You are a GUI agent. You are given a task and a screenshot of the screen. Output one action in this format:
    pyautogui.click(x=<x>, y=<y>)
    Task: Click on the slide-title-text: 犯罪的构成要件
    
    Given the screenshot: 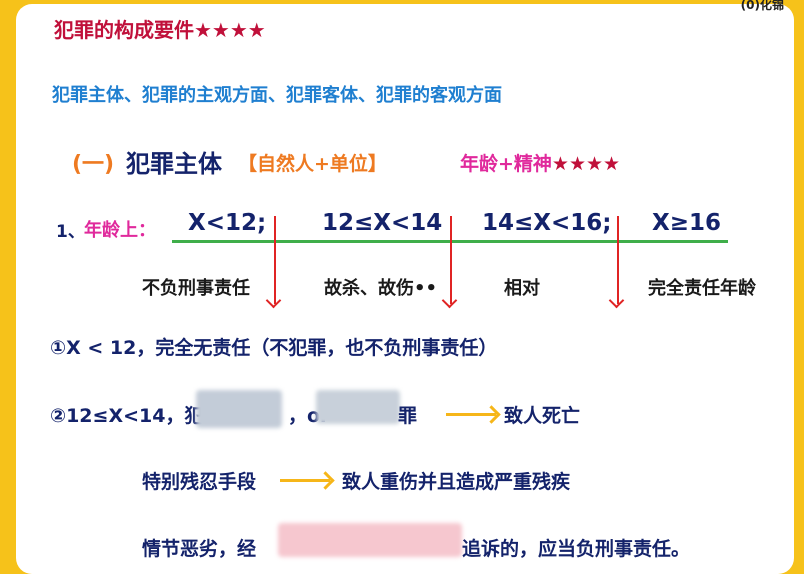 What is the action you would take?
    pyautogui.click(x=124, y=30)
    